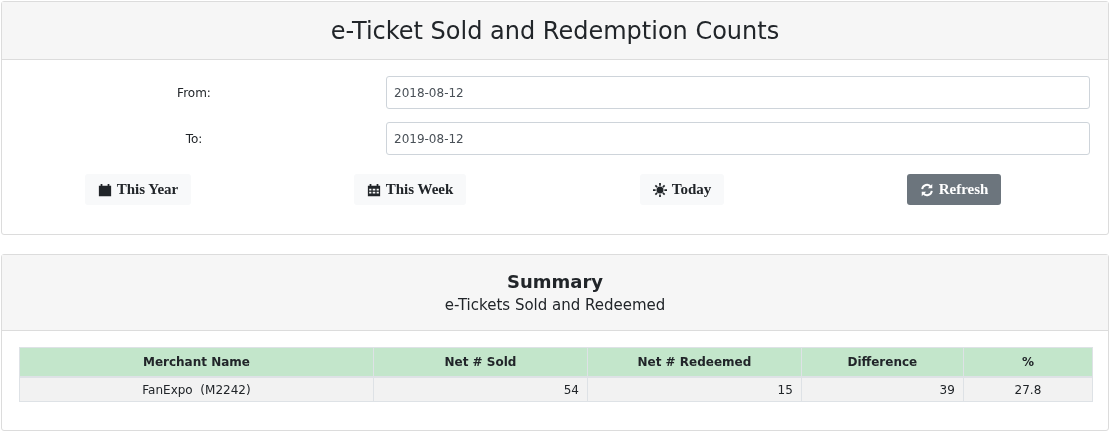  I want to click on column-header: Merchant Name, so click(196, 362).